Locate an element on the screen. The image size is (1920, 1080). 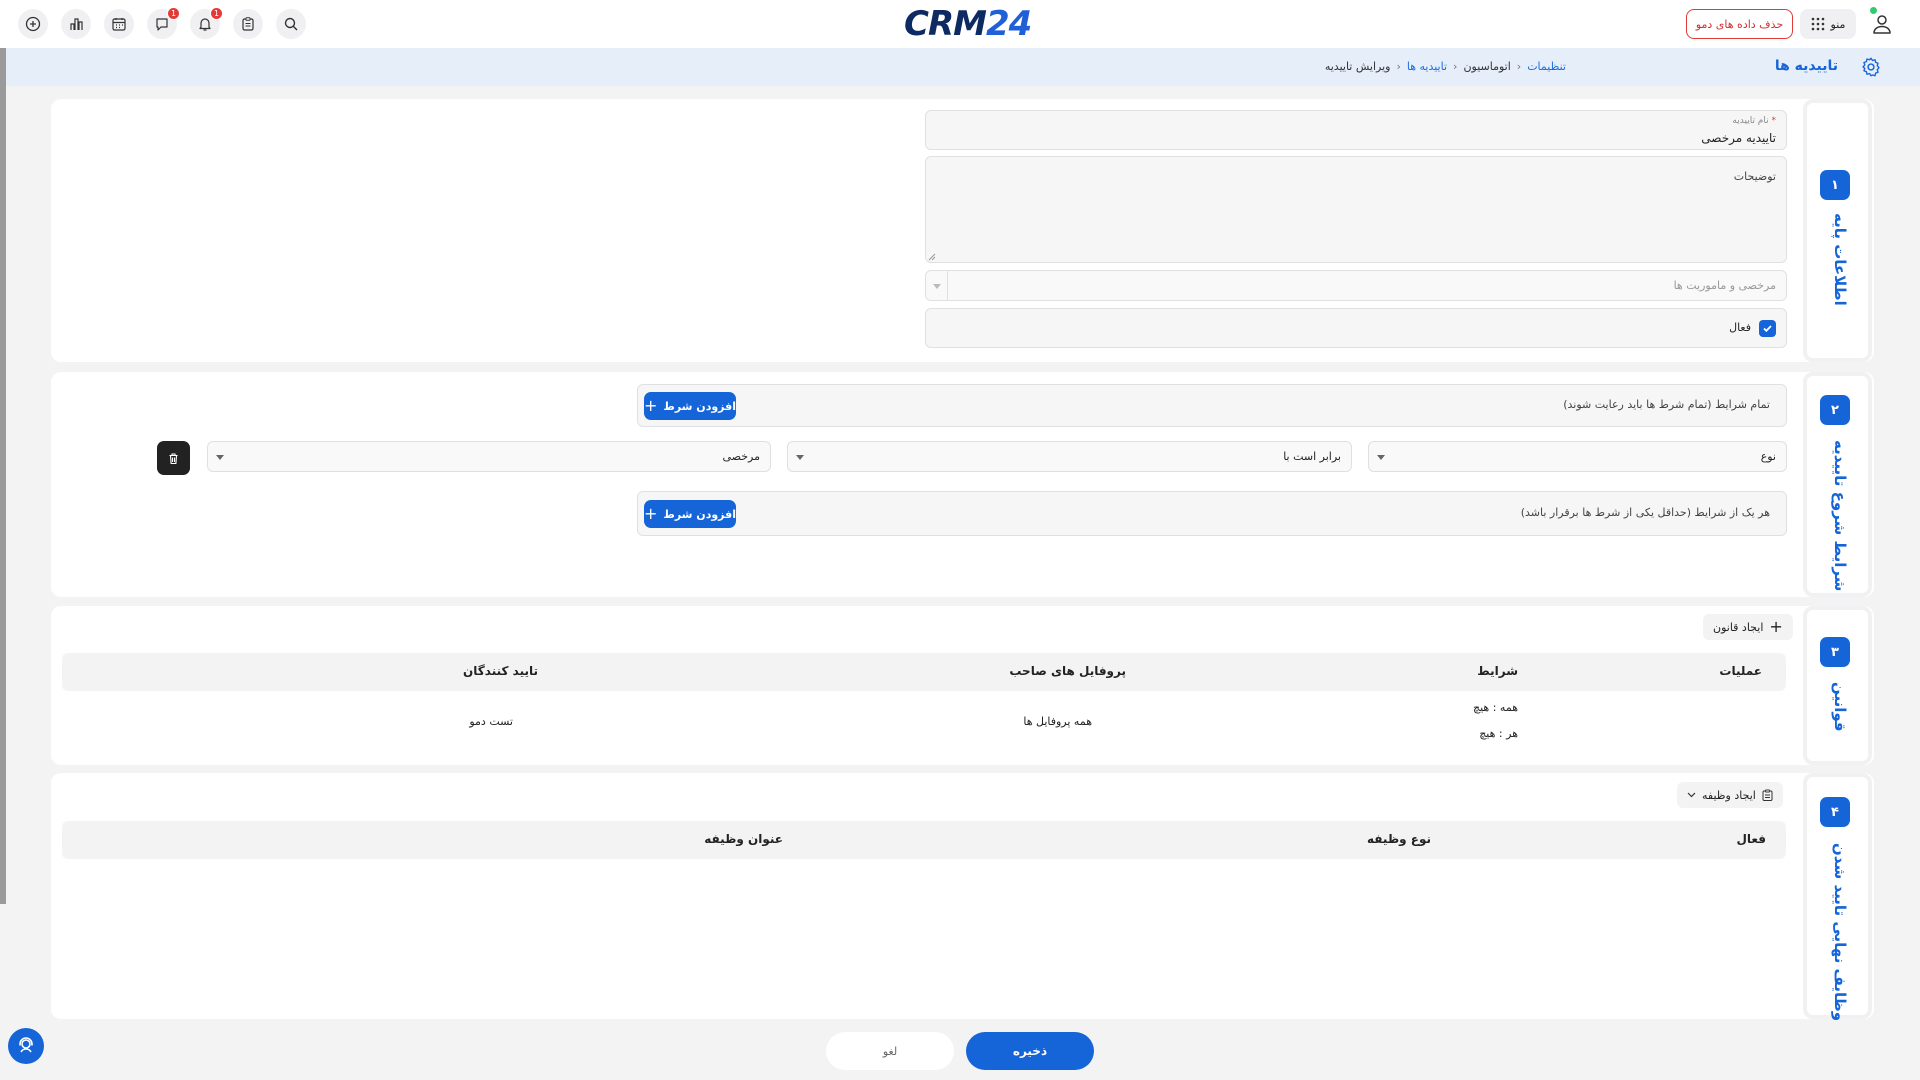
create-task-label: ایجاد وظیفه is located at coordinates (1729, 795).